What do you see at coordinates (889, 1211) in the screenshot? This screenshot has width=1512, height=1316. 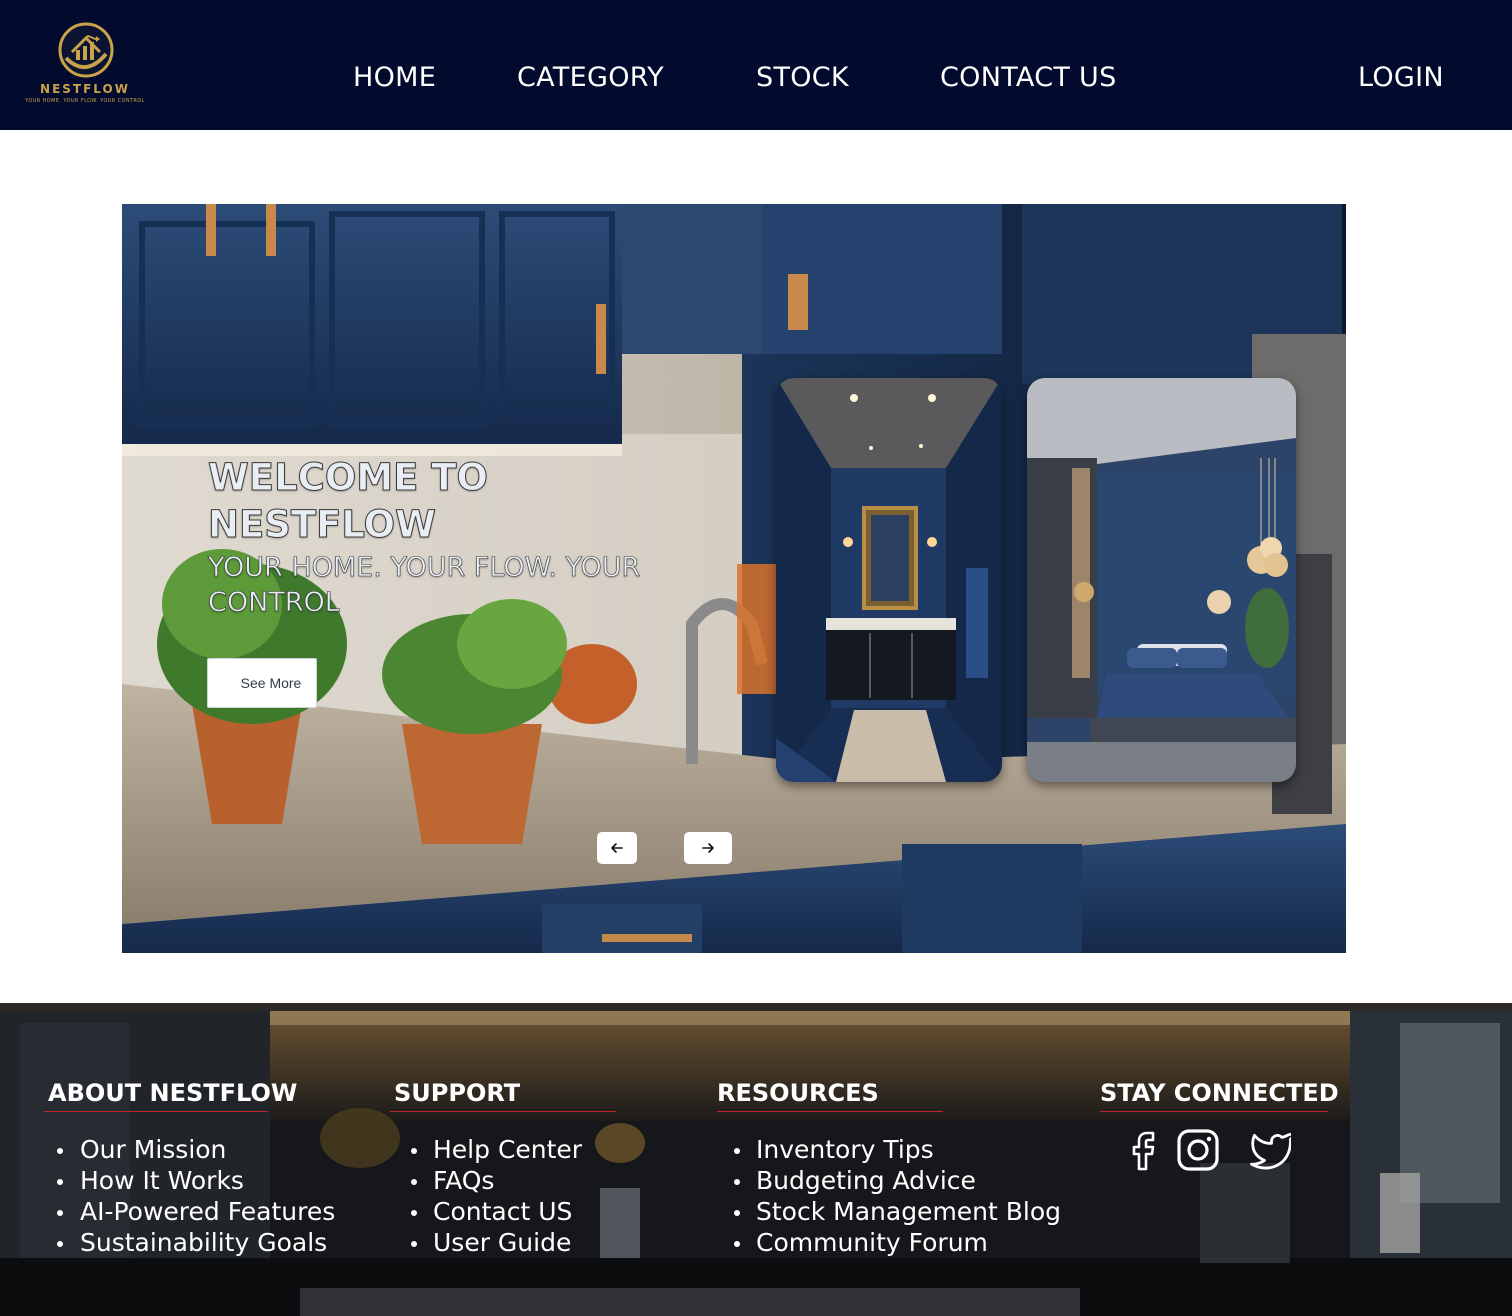 I see `footer-link-stock-blog: Stock Management Blog` at bounding box center [889, 1211].